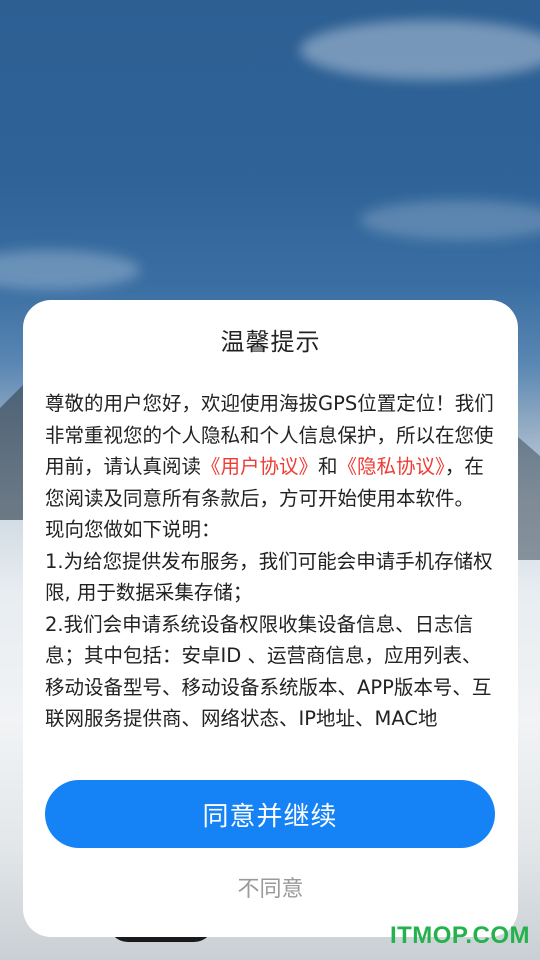  Describe the element at coordinates (270, 342) in the screenshot. I see `dialog-title: 温馨提示` at that location.